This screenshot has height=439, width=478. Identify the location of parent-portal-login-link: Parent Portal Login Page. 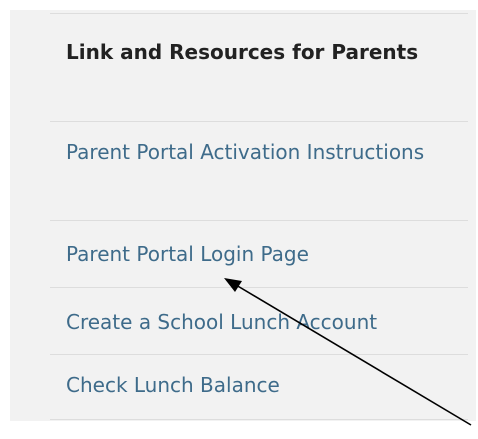
(261, 254).